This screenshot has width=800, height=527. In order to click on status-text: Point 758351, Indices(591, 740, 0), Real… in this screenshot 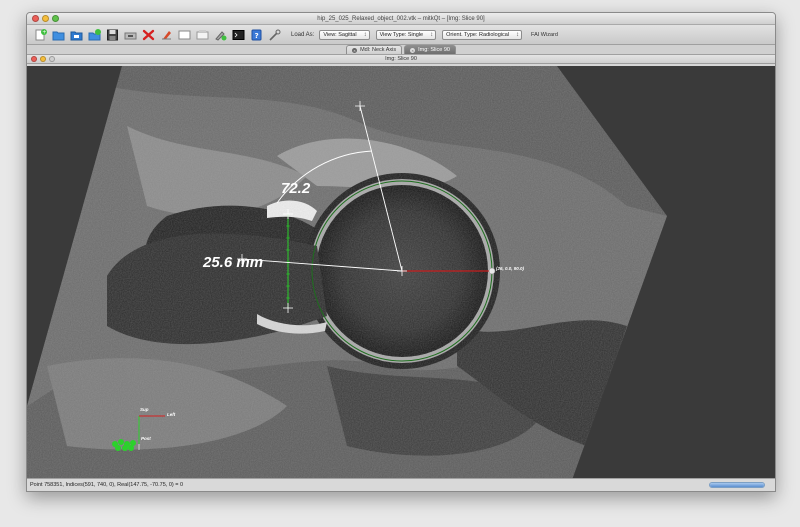, I will do `click(107, 485)`.